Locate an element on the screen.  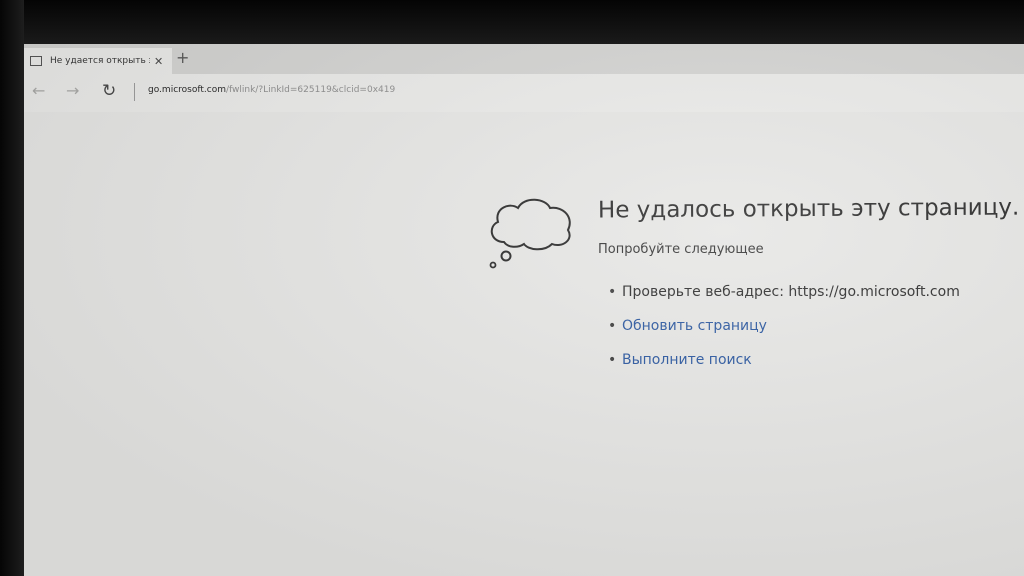
suggestions-label: Попробуйте следующее is located at coordinates (681, 249).